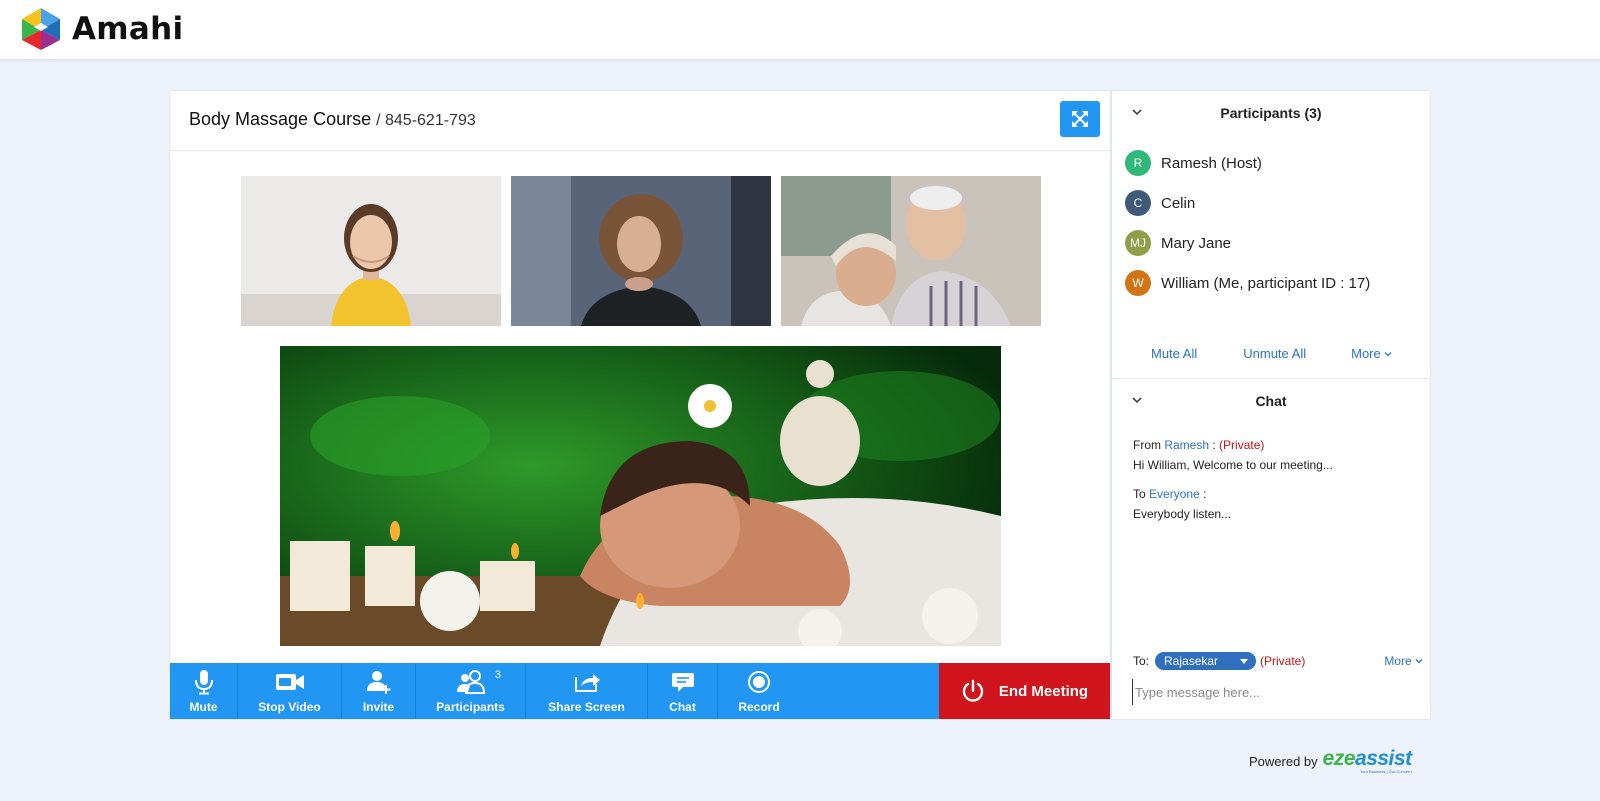  What do you see at coordinates (640, 121) in the screenshot?
I see `meeting-header: Body Massage Course / 845-621-793` at bounding box center [640, 121].